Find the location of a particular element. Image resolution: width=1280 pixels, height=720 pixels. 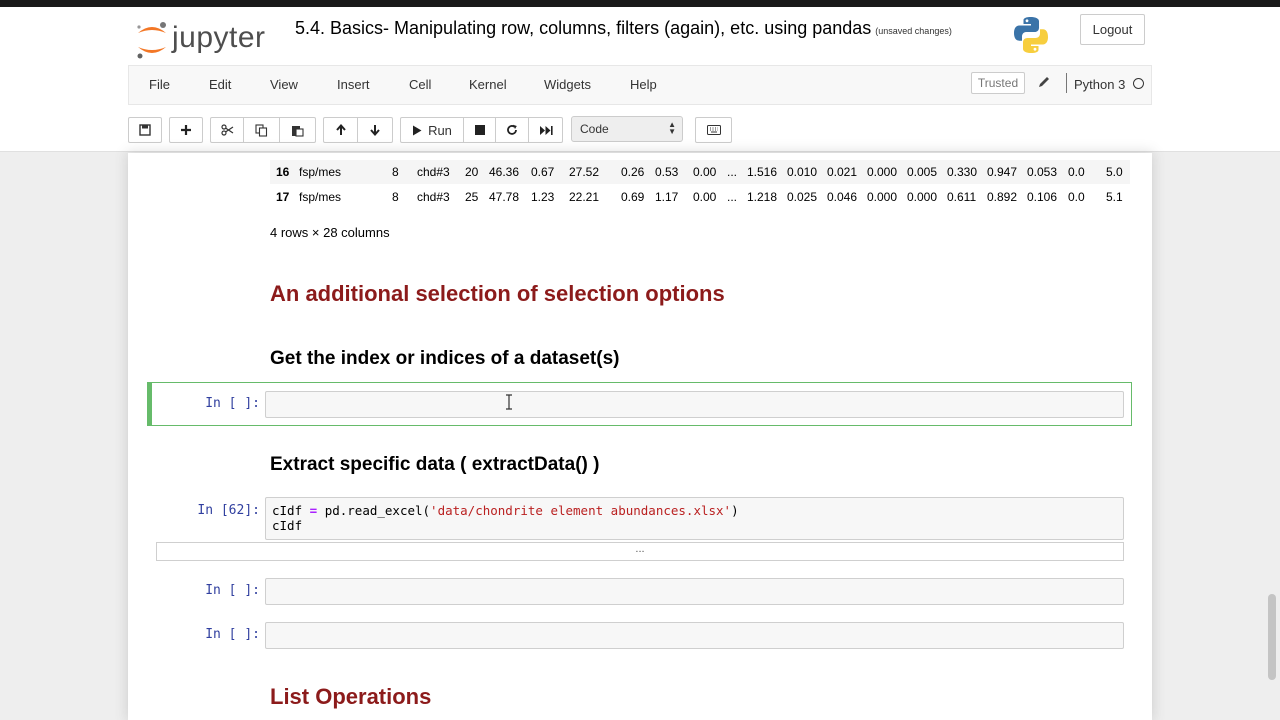

play-icon is located at coordinates (417, 130).